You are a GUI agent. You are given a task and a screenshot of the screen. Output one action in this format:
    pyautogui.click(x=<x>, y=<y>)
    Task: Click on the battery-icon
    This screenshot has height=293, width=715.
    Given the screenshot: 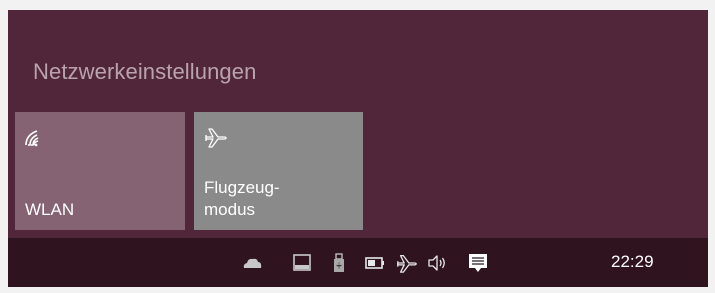 What is the action you would take?
    pyautogui.click(x=375, y=263)
    